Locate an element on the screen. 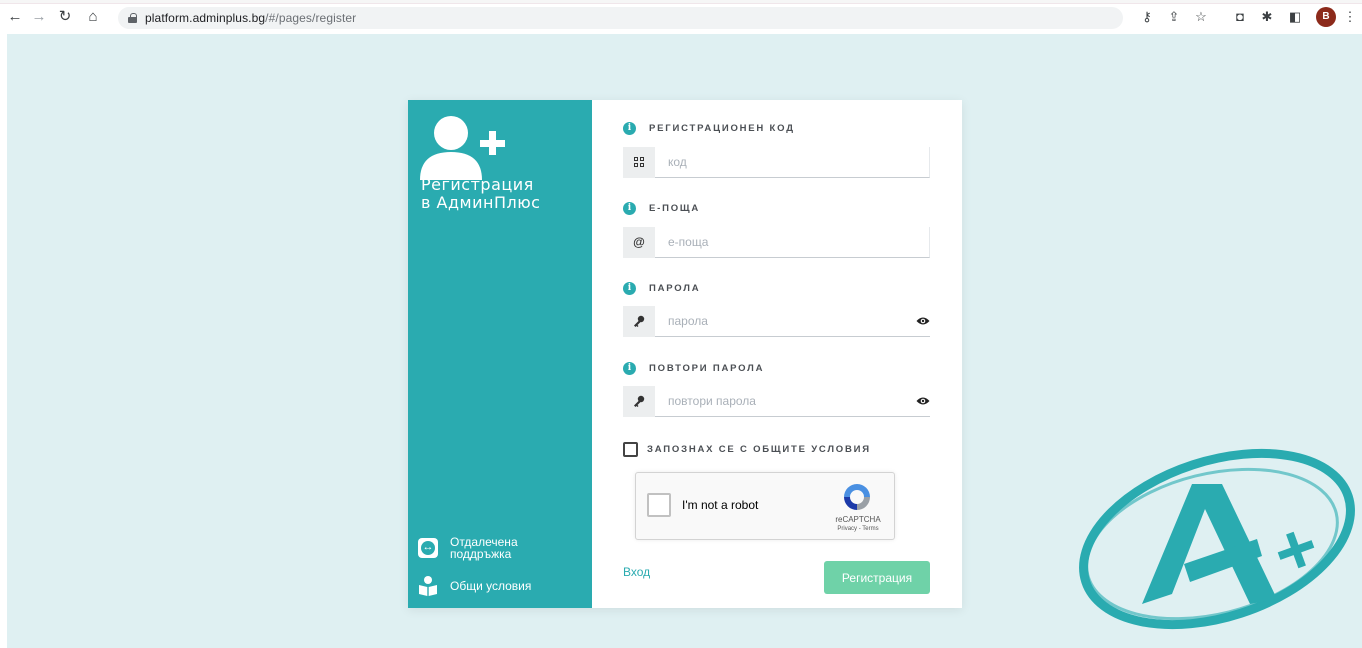 This screenshot has width=1362, height=648. email-field: @ is located at coordinates (776, 242).